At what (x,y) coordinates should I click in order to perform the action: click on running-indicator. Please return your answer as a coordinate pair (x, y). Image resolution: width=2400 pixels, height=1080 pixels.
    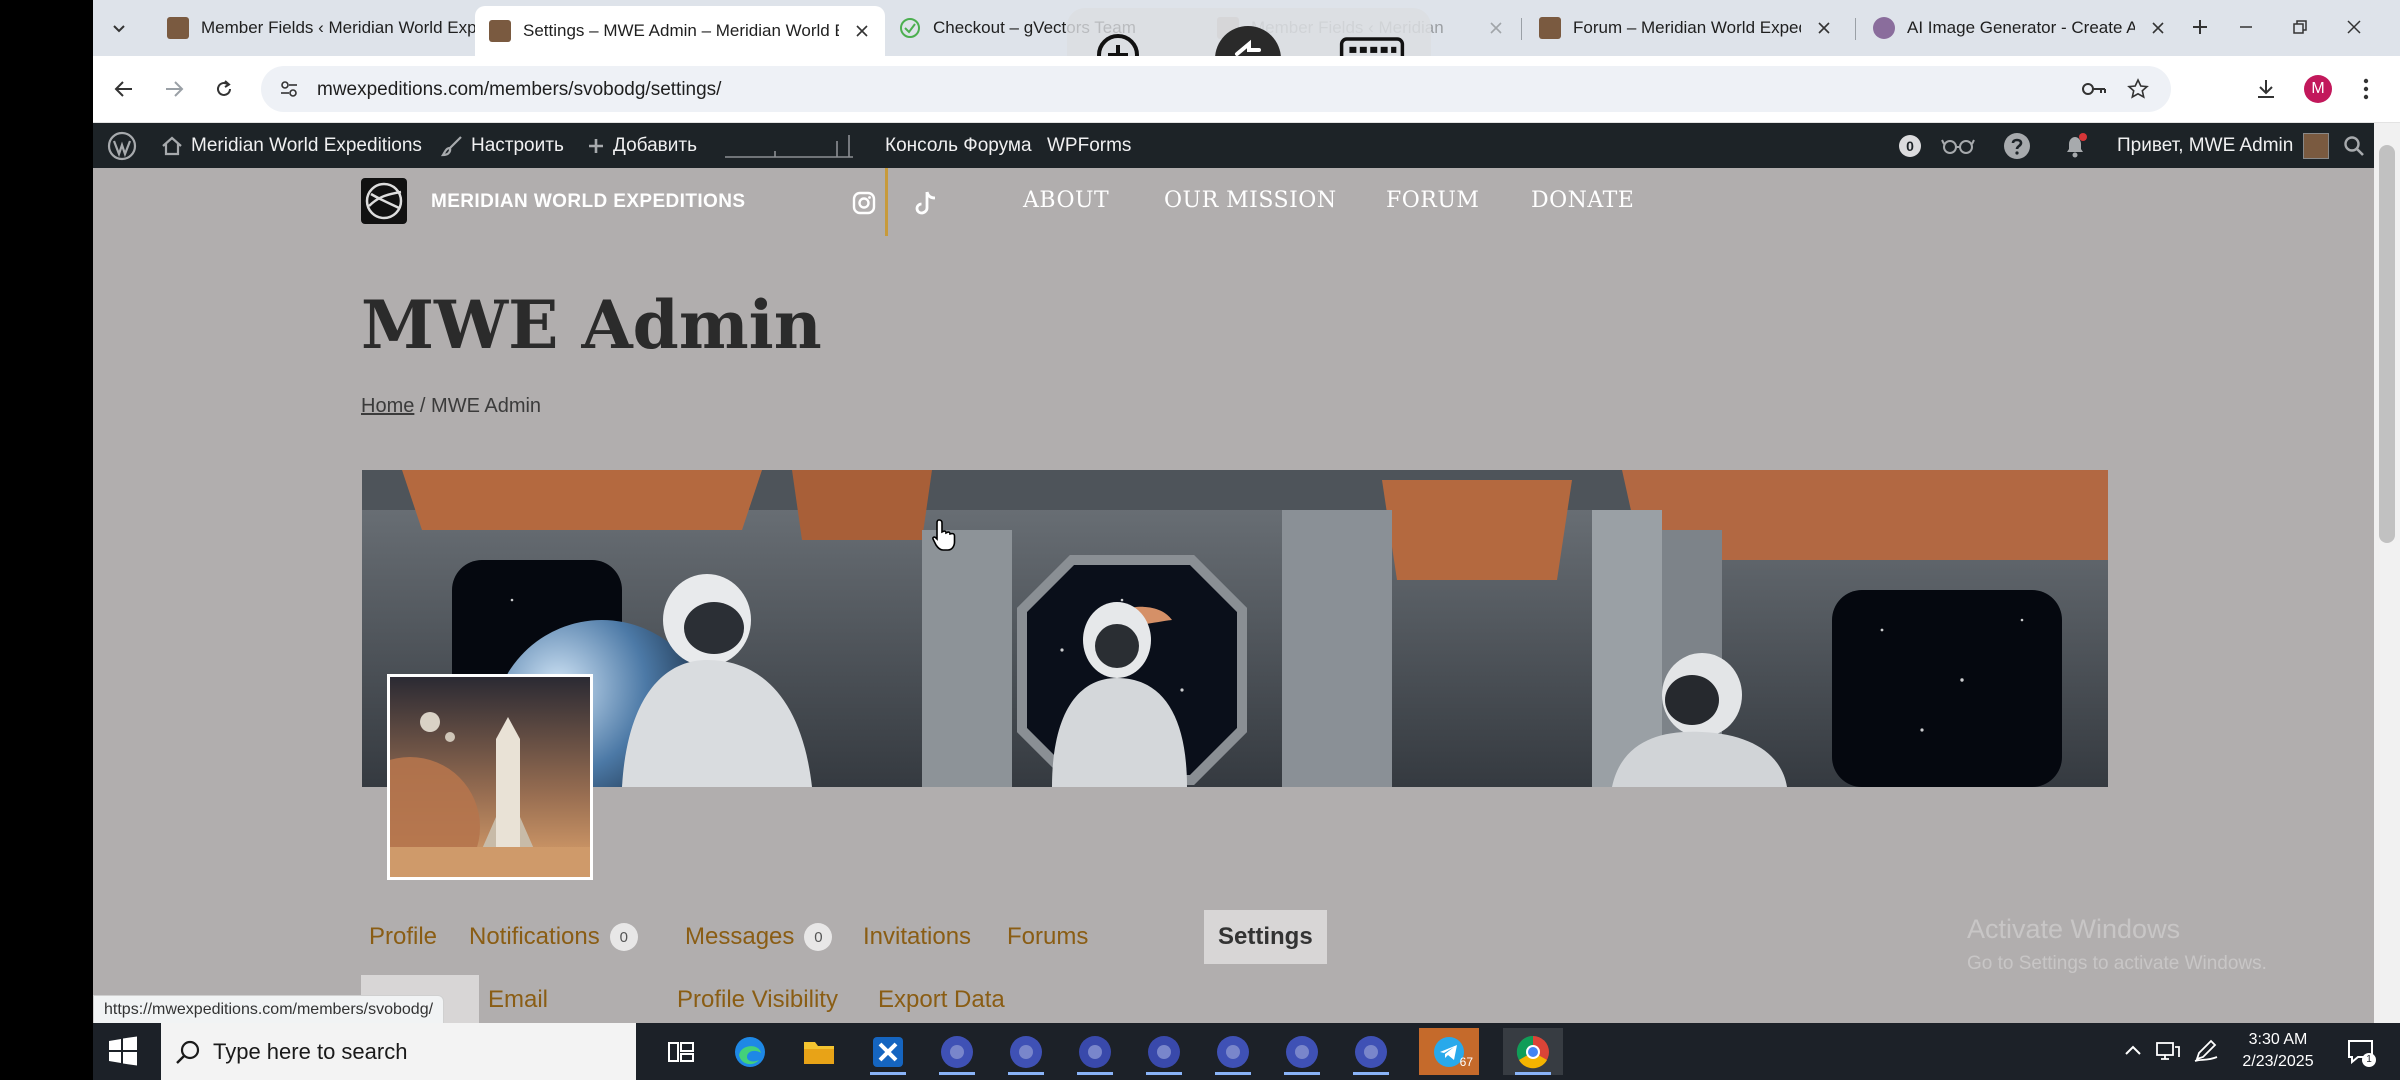
    Looking at the image, I should click on (1233, 1073).